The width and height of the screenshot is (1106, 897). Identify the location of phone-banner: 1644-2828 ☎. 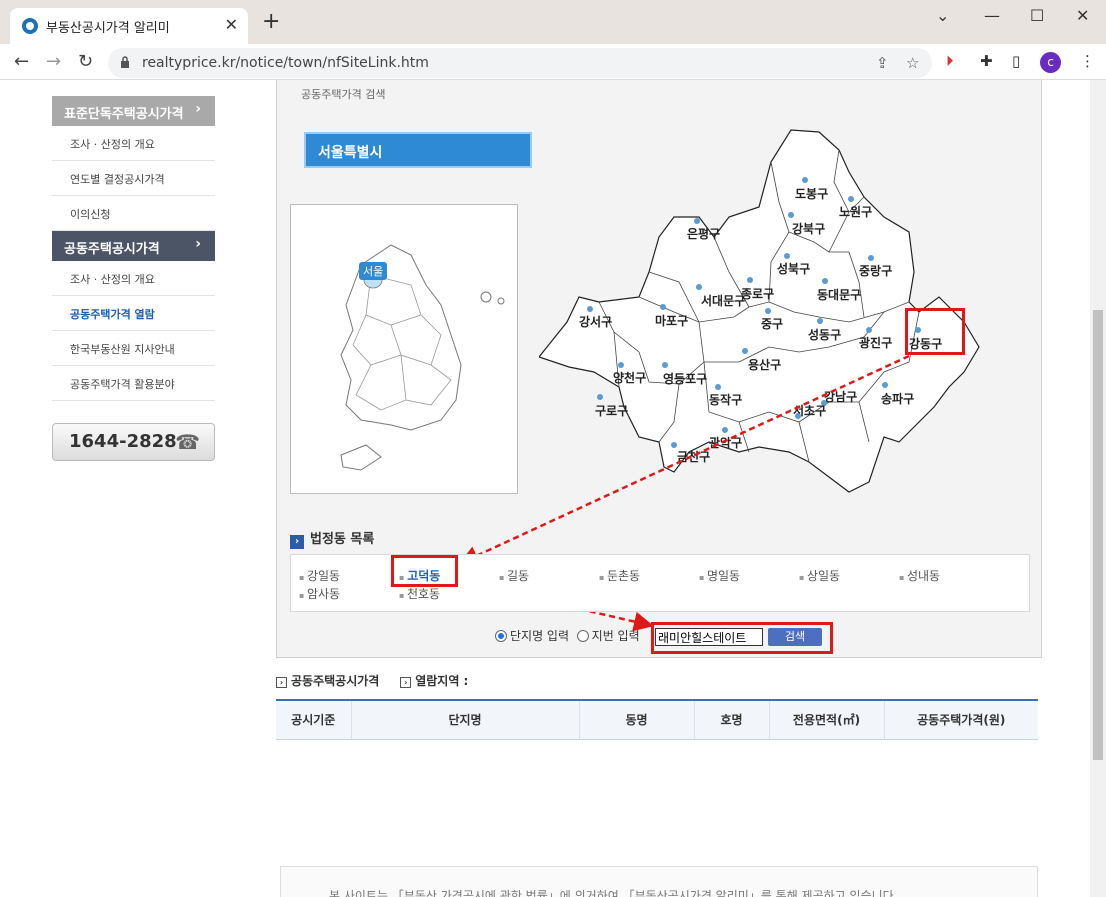
(133, 442).